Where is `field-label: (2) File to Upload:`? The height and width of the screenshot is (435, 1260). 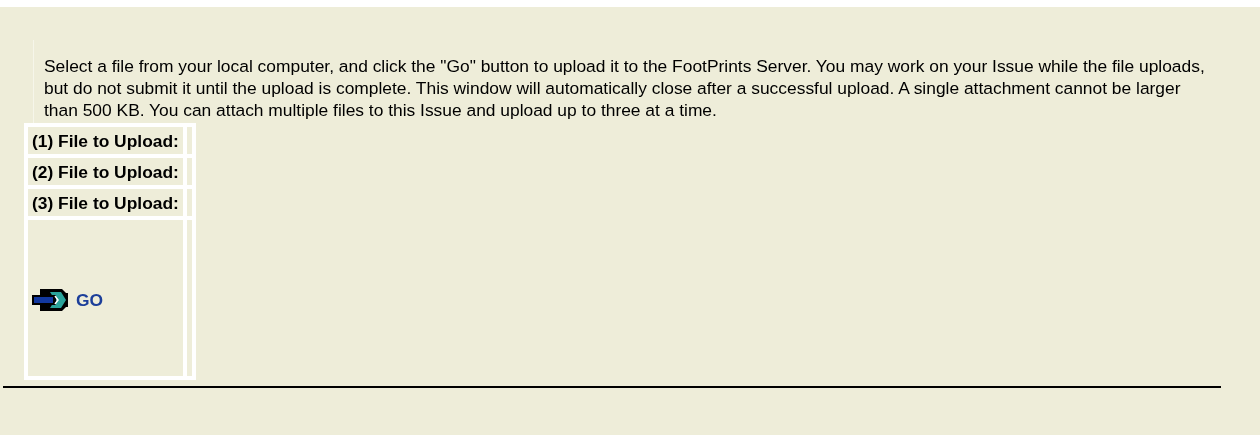
field-label: (2) File to Upload: is located at coordinates (105, 171).